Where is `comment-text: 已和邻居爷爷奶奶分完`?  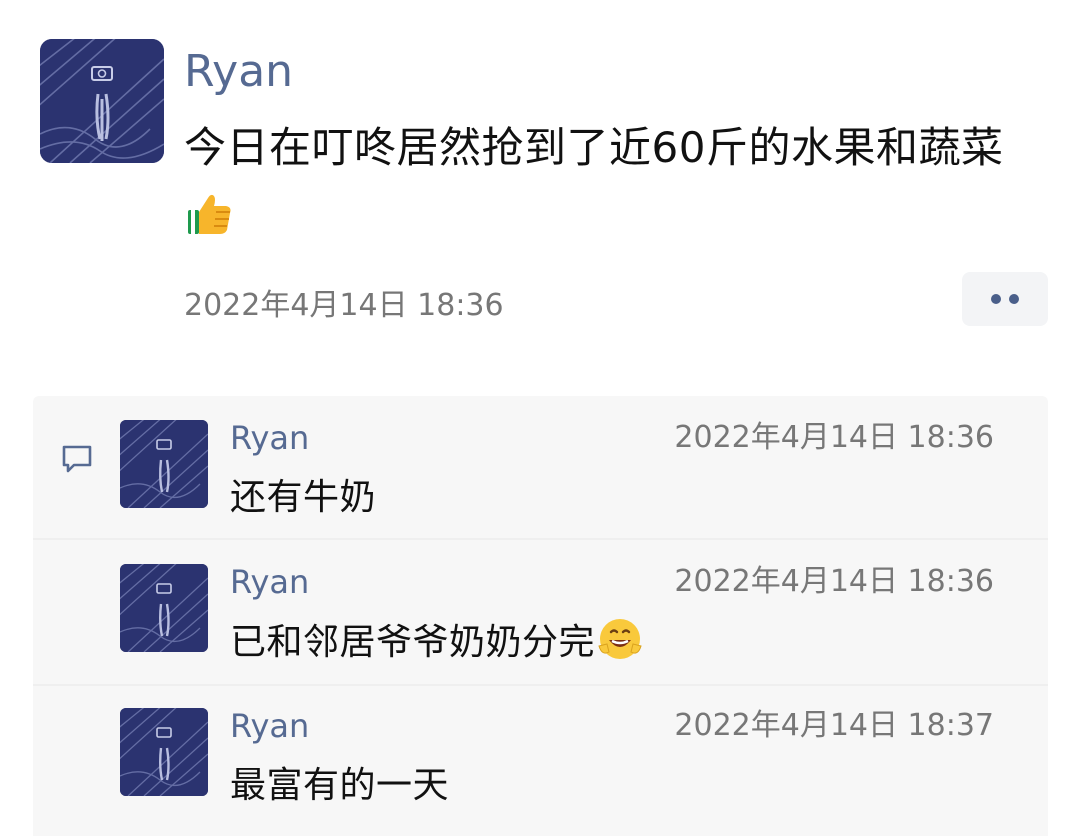
comment-text: 已和邻居爷爷奶奶分完 is located at coordinates (413, 642).